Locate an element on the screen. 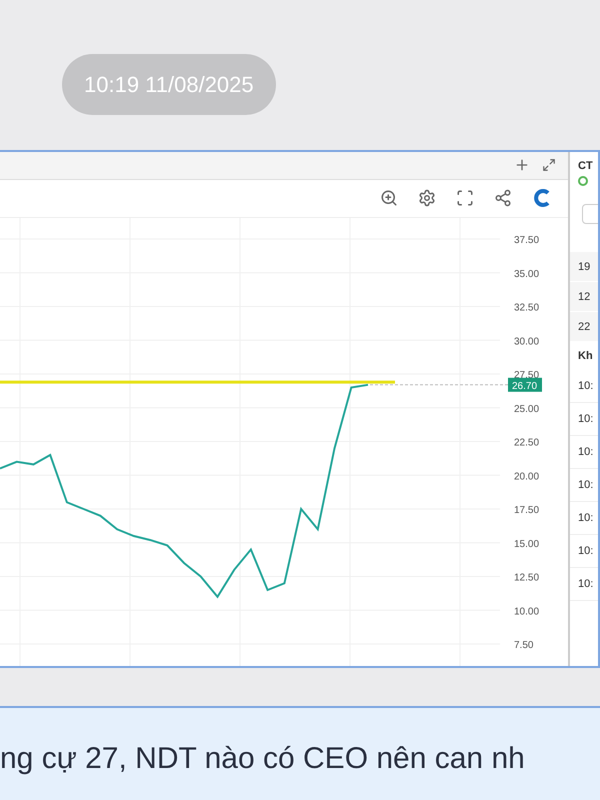  share-icon is located at coordinates (503, 198).